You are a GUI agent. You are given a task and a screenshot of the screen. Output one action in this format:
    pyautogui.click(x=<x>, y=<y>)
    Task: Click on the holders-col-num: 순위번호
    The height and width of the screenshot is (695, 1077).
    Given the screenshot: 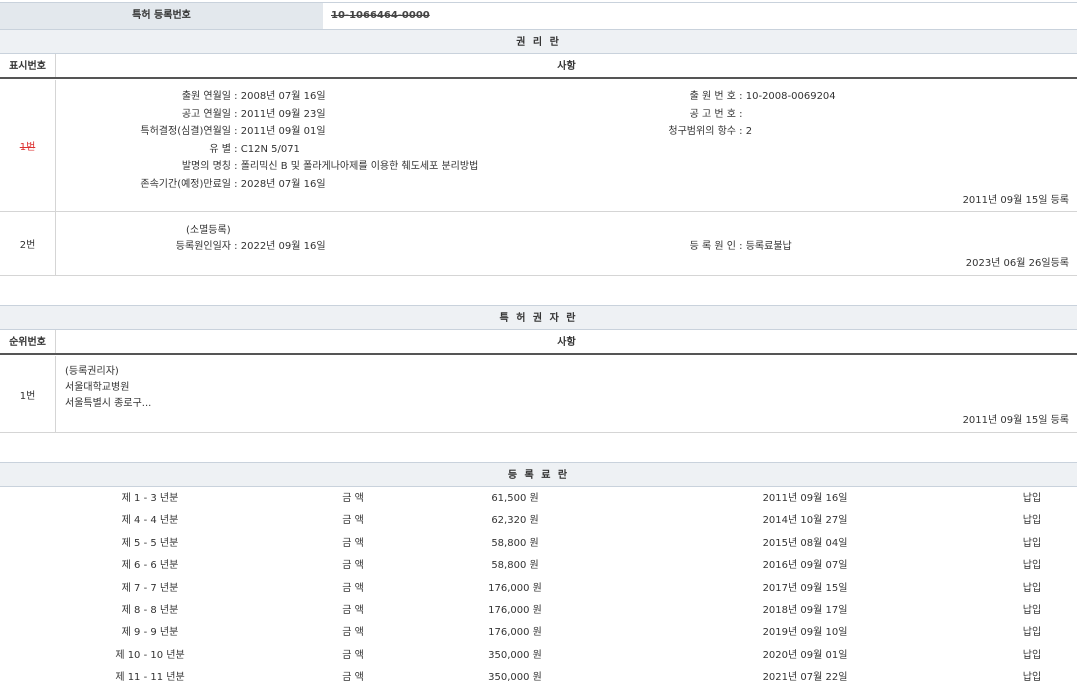 What is the action you would take?
    pyautogui.click(x=28, y=341)
    